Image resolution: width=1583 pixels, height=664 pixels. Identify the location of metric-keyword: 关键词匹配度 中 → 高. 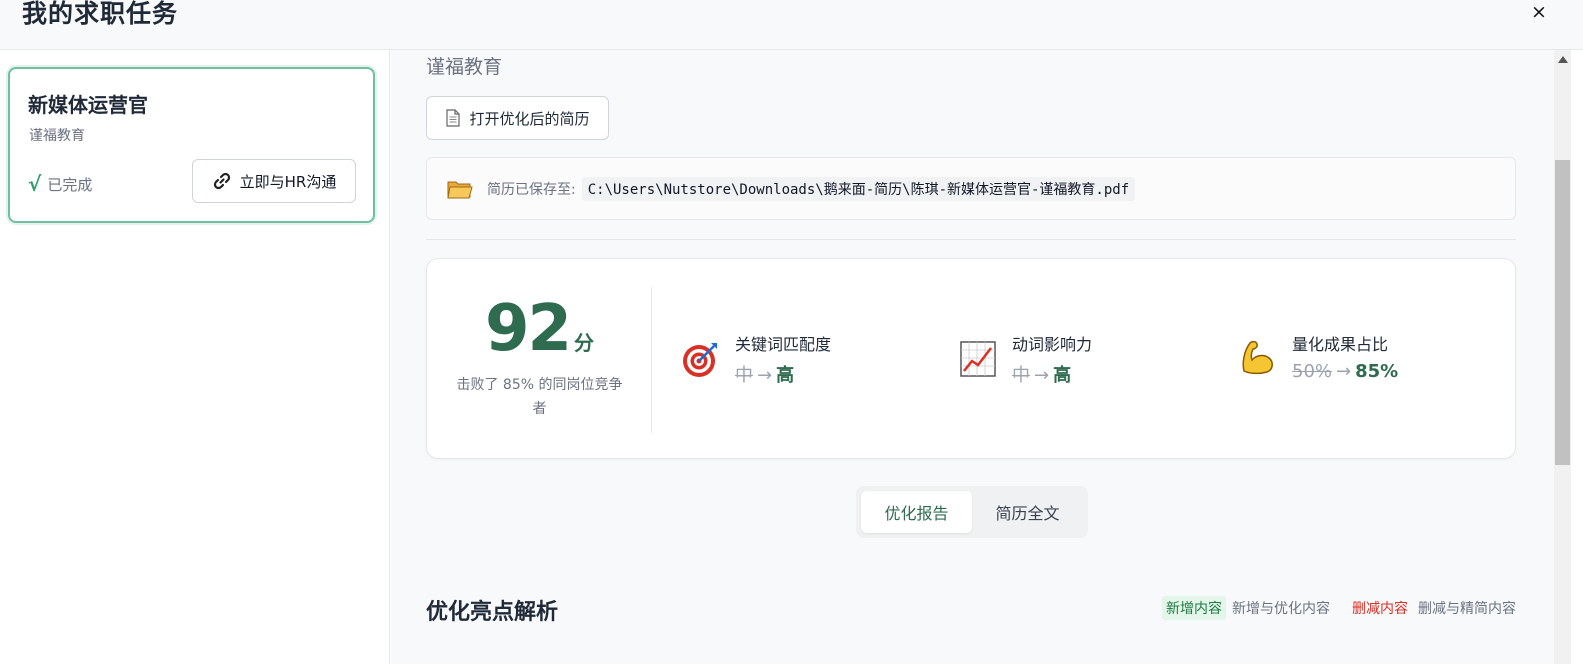
(756, 359).